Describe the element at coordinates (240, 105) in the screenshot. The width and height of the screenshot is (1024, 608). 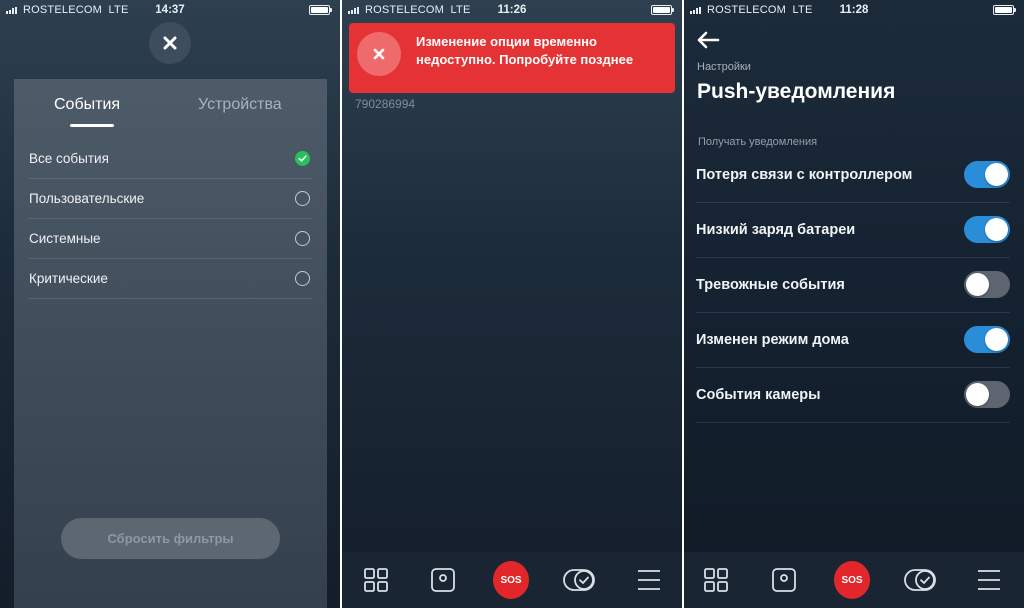
I see `tab-devices: Устройства` at that location.